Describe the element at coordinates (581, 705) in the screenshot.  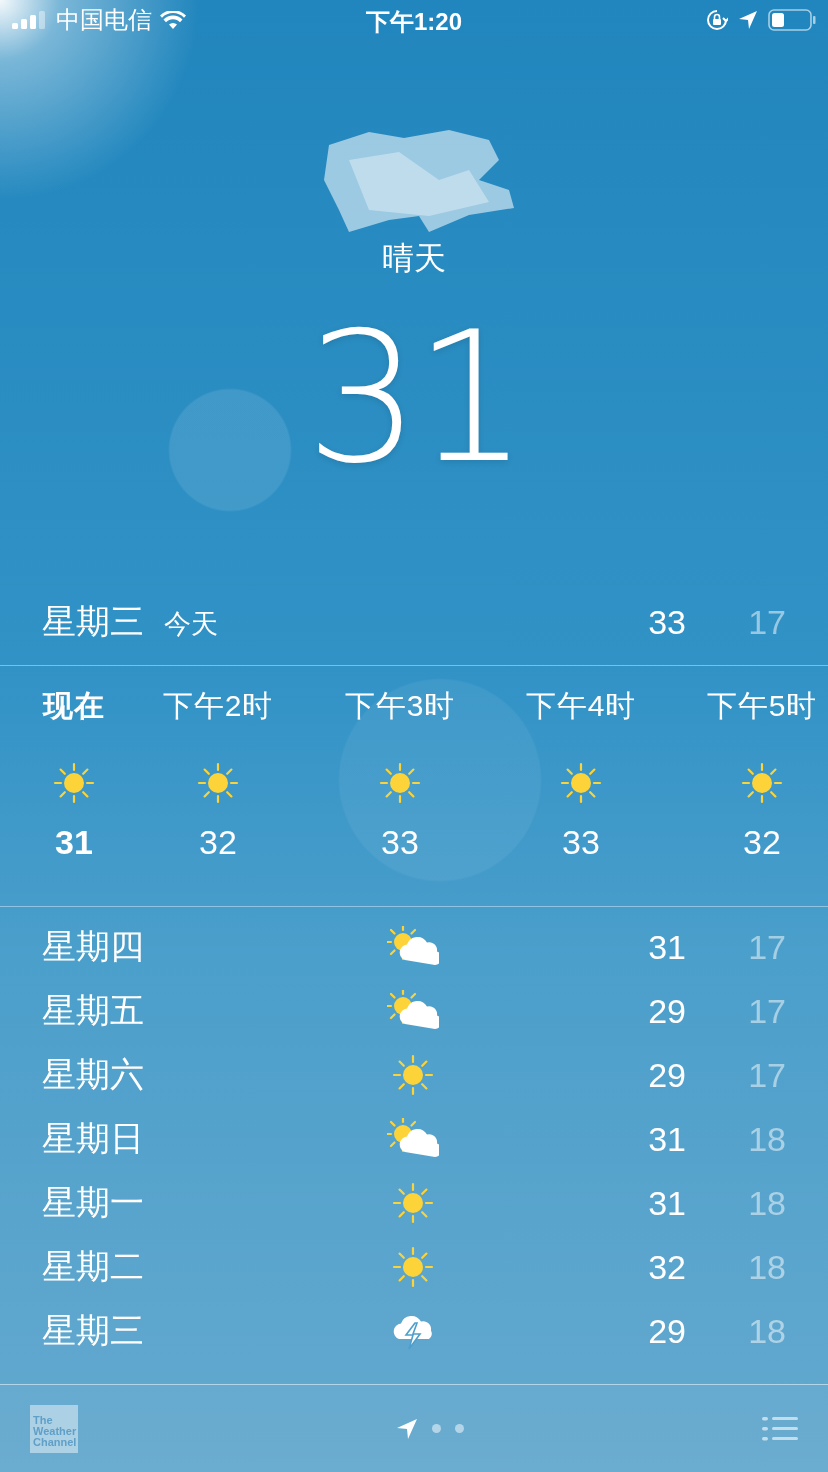
I see `hour-label: 下午4时` at that location.